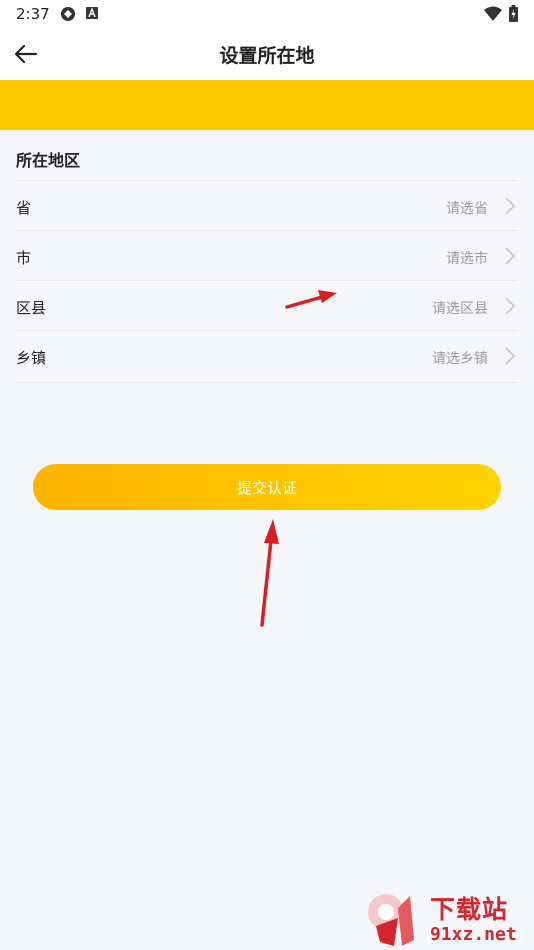  I want to click on town-label: 乡镇, so click(31, 358).